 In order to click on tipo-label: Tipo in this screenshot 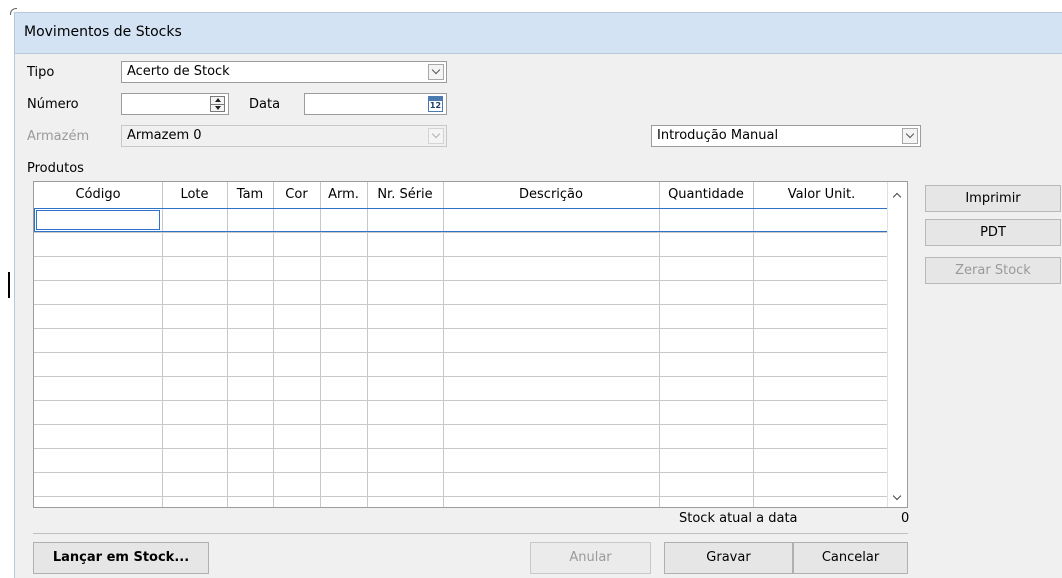, I will do `click(41, 72)`.